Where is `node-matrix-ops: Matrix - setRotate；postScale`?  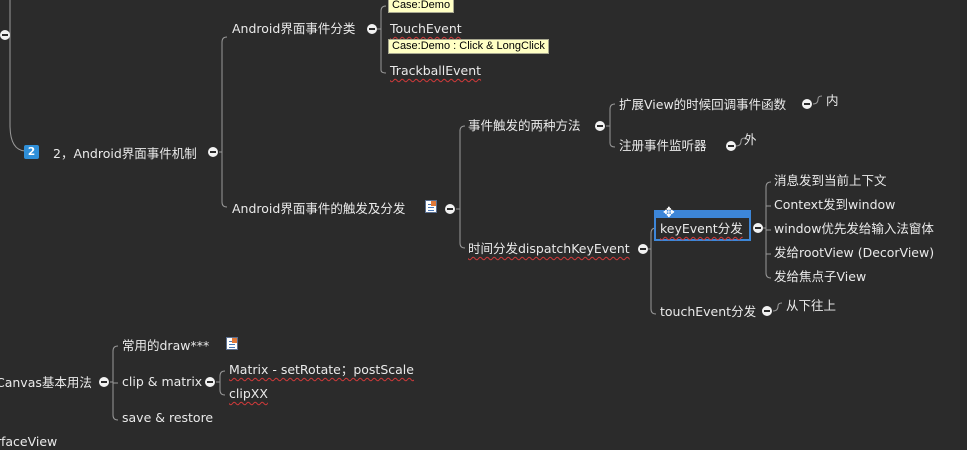
node-matrix-ops: Matrix - setRotate；postScale is located at coordinates (321, 370).